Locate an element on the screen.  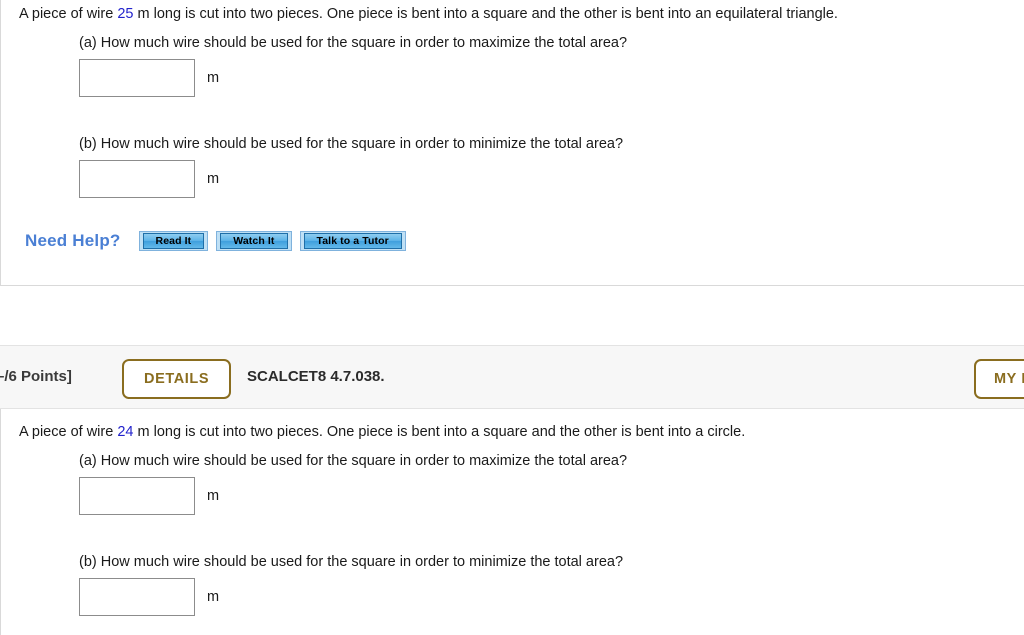
question-2-part-a-unit: m is located at coordinates (213, 496).